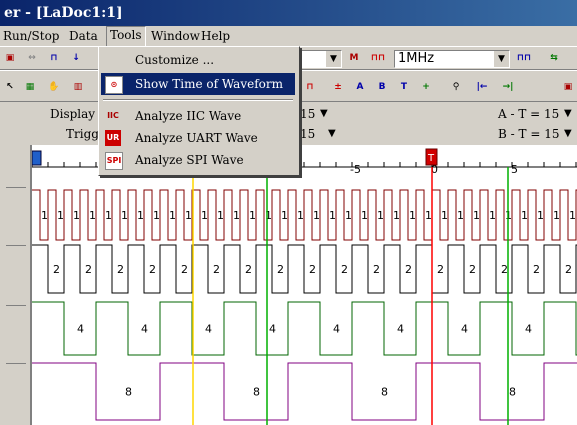 The width and height of the screenshot is (577, 425). Describe the element at coordinates (404, 87) in the screenshot. I see `bar-t-icon: T` at that location.